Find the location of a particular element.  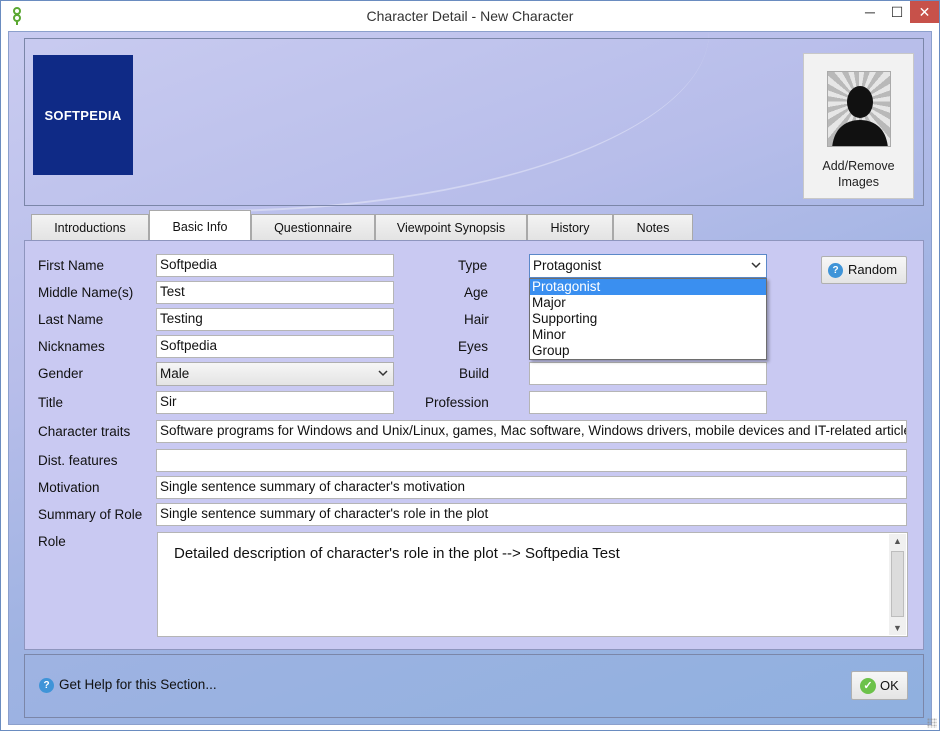

middle-name-field: Test is located at coordinates (275, 292).